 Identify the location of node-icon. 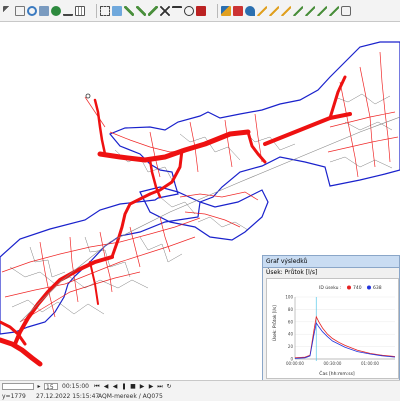
(56, 10).